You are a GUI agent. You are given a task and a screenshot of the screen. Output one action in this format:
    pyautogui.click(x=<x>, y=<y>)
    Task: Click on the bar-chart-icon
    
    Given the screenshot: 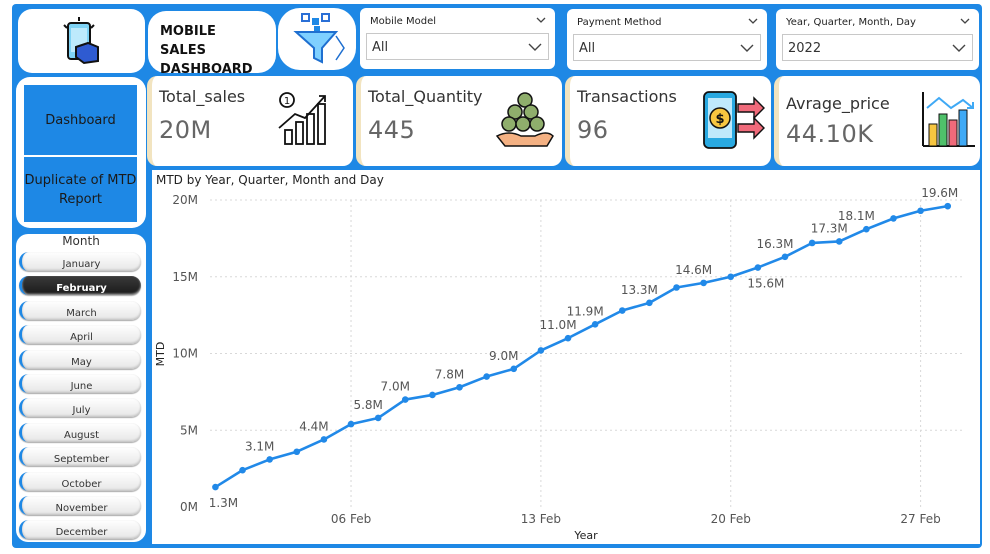 What is the action you would take?
    pyautogui.click(x=948, y=119)
    